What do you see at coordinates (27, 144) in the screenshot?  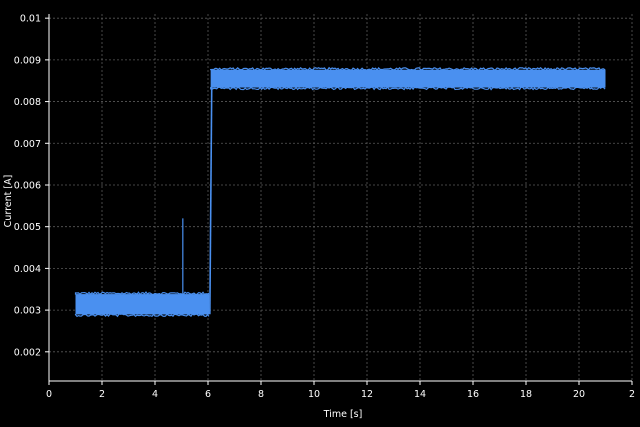 I see `y-tick-label: 0.007` at bounding box center [27, 144].